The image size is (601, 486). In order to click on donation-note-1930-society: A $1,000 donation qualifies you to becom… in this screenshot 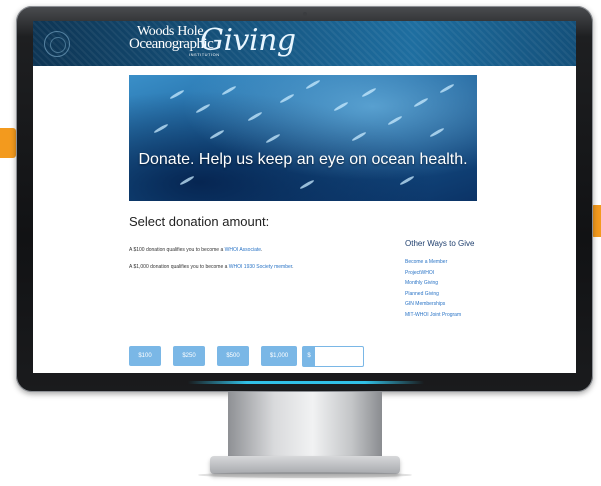, I will do `click(211, 267)`.